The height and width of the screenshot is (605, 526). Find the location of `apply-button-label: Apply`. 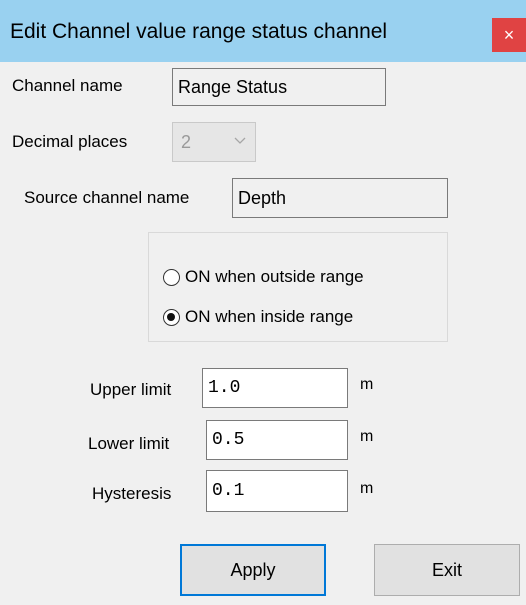

apply-button-label: Apply is located at coordinates (253, 569).